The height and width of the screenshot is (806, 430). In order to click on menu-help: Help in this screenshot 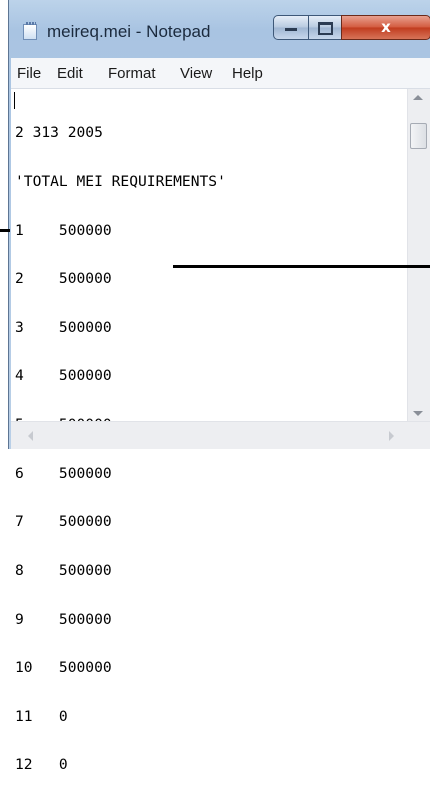, I will do `click(247, 73)`.